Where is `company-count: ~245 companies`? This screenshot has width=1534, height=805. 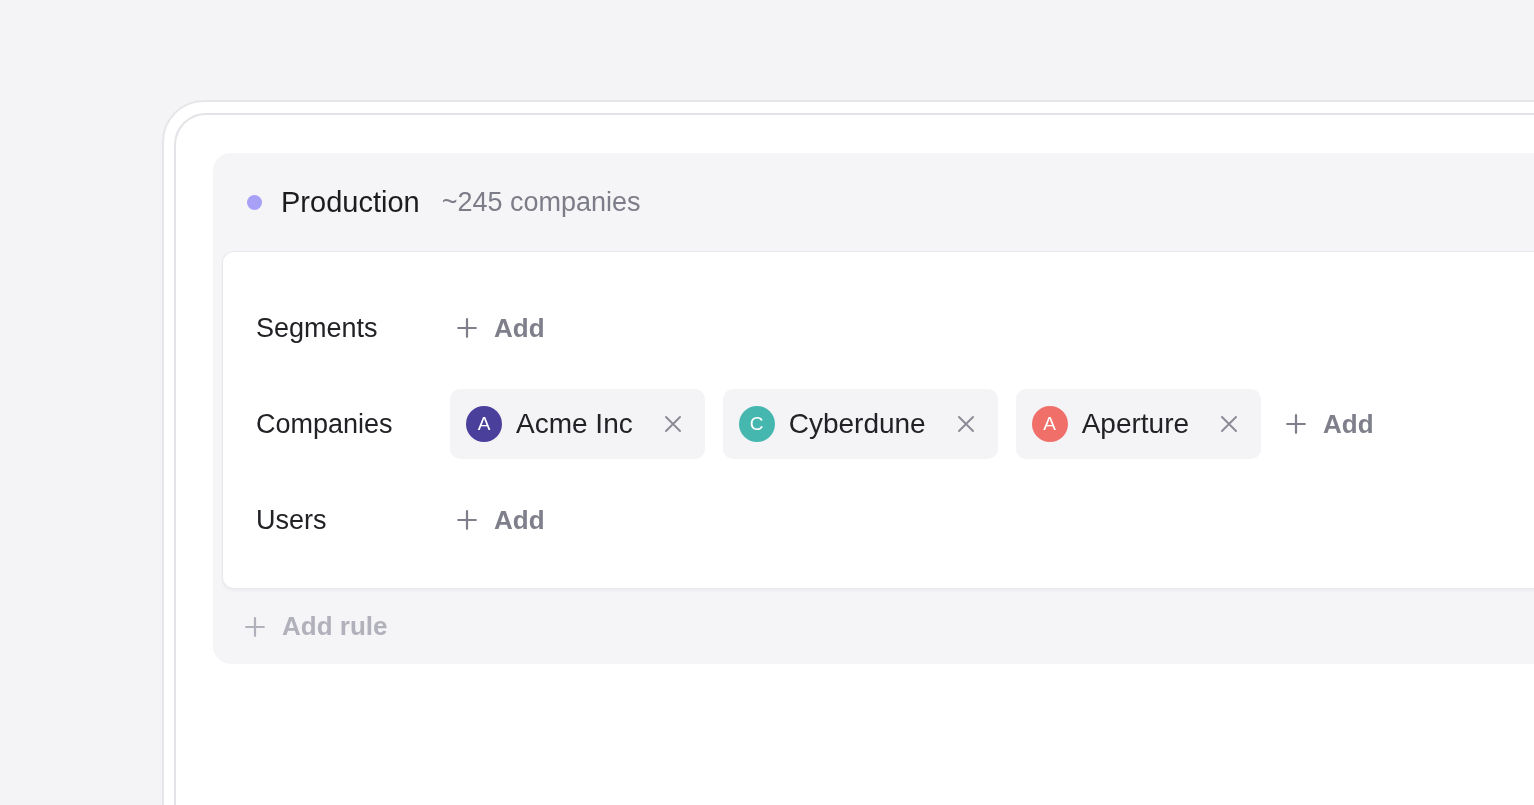 company-count: ~245 companies is located at coordinates (541, 202).